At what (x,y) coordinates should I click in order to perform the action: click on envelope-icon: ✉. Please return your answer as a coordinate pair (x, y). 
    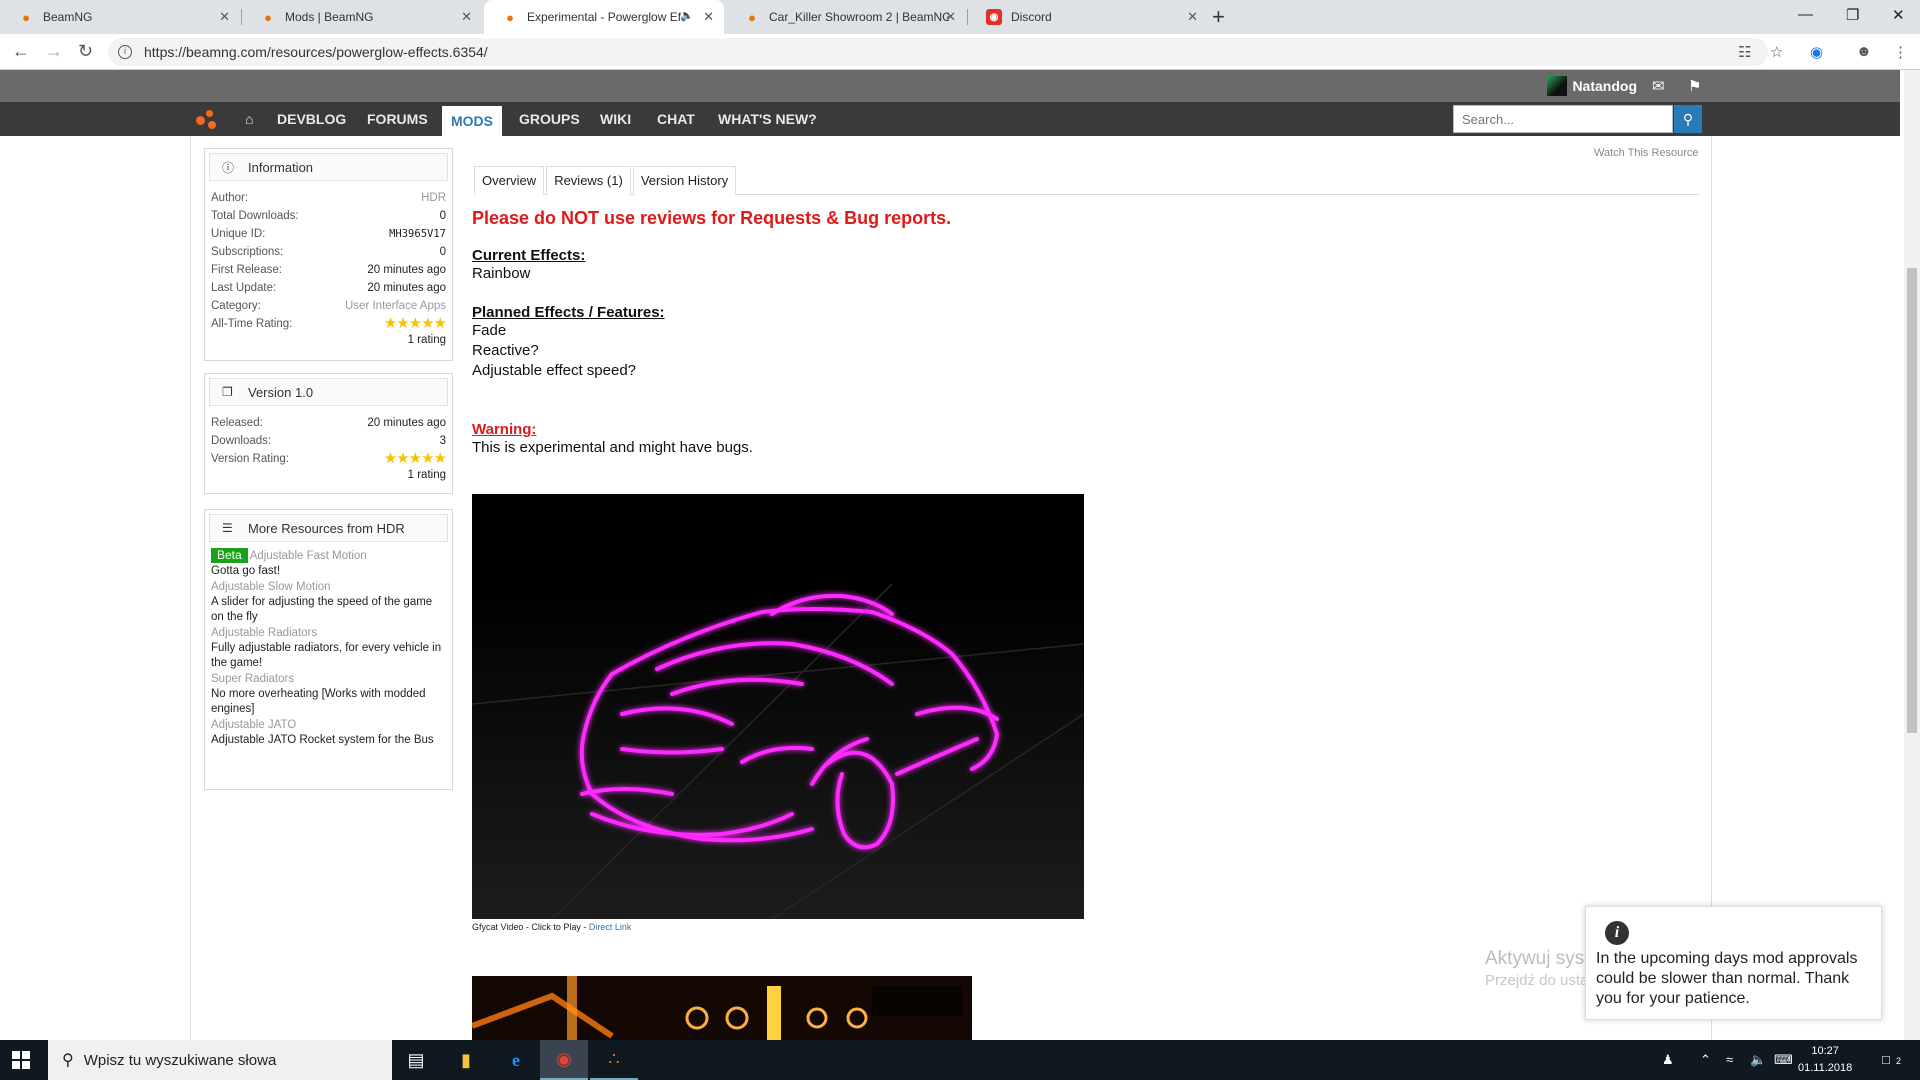
    Looking at the image, I should click on (1658, 86).